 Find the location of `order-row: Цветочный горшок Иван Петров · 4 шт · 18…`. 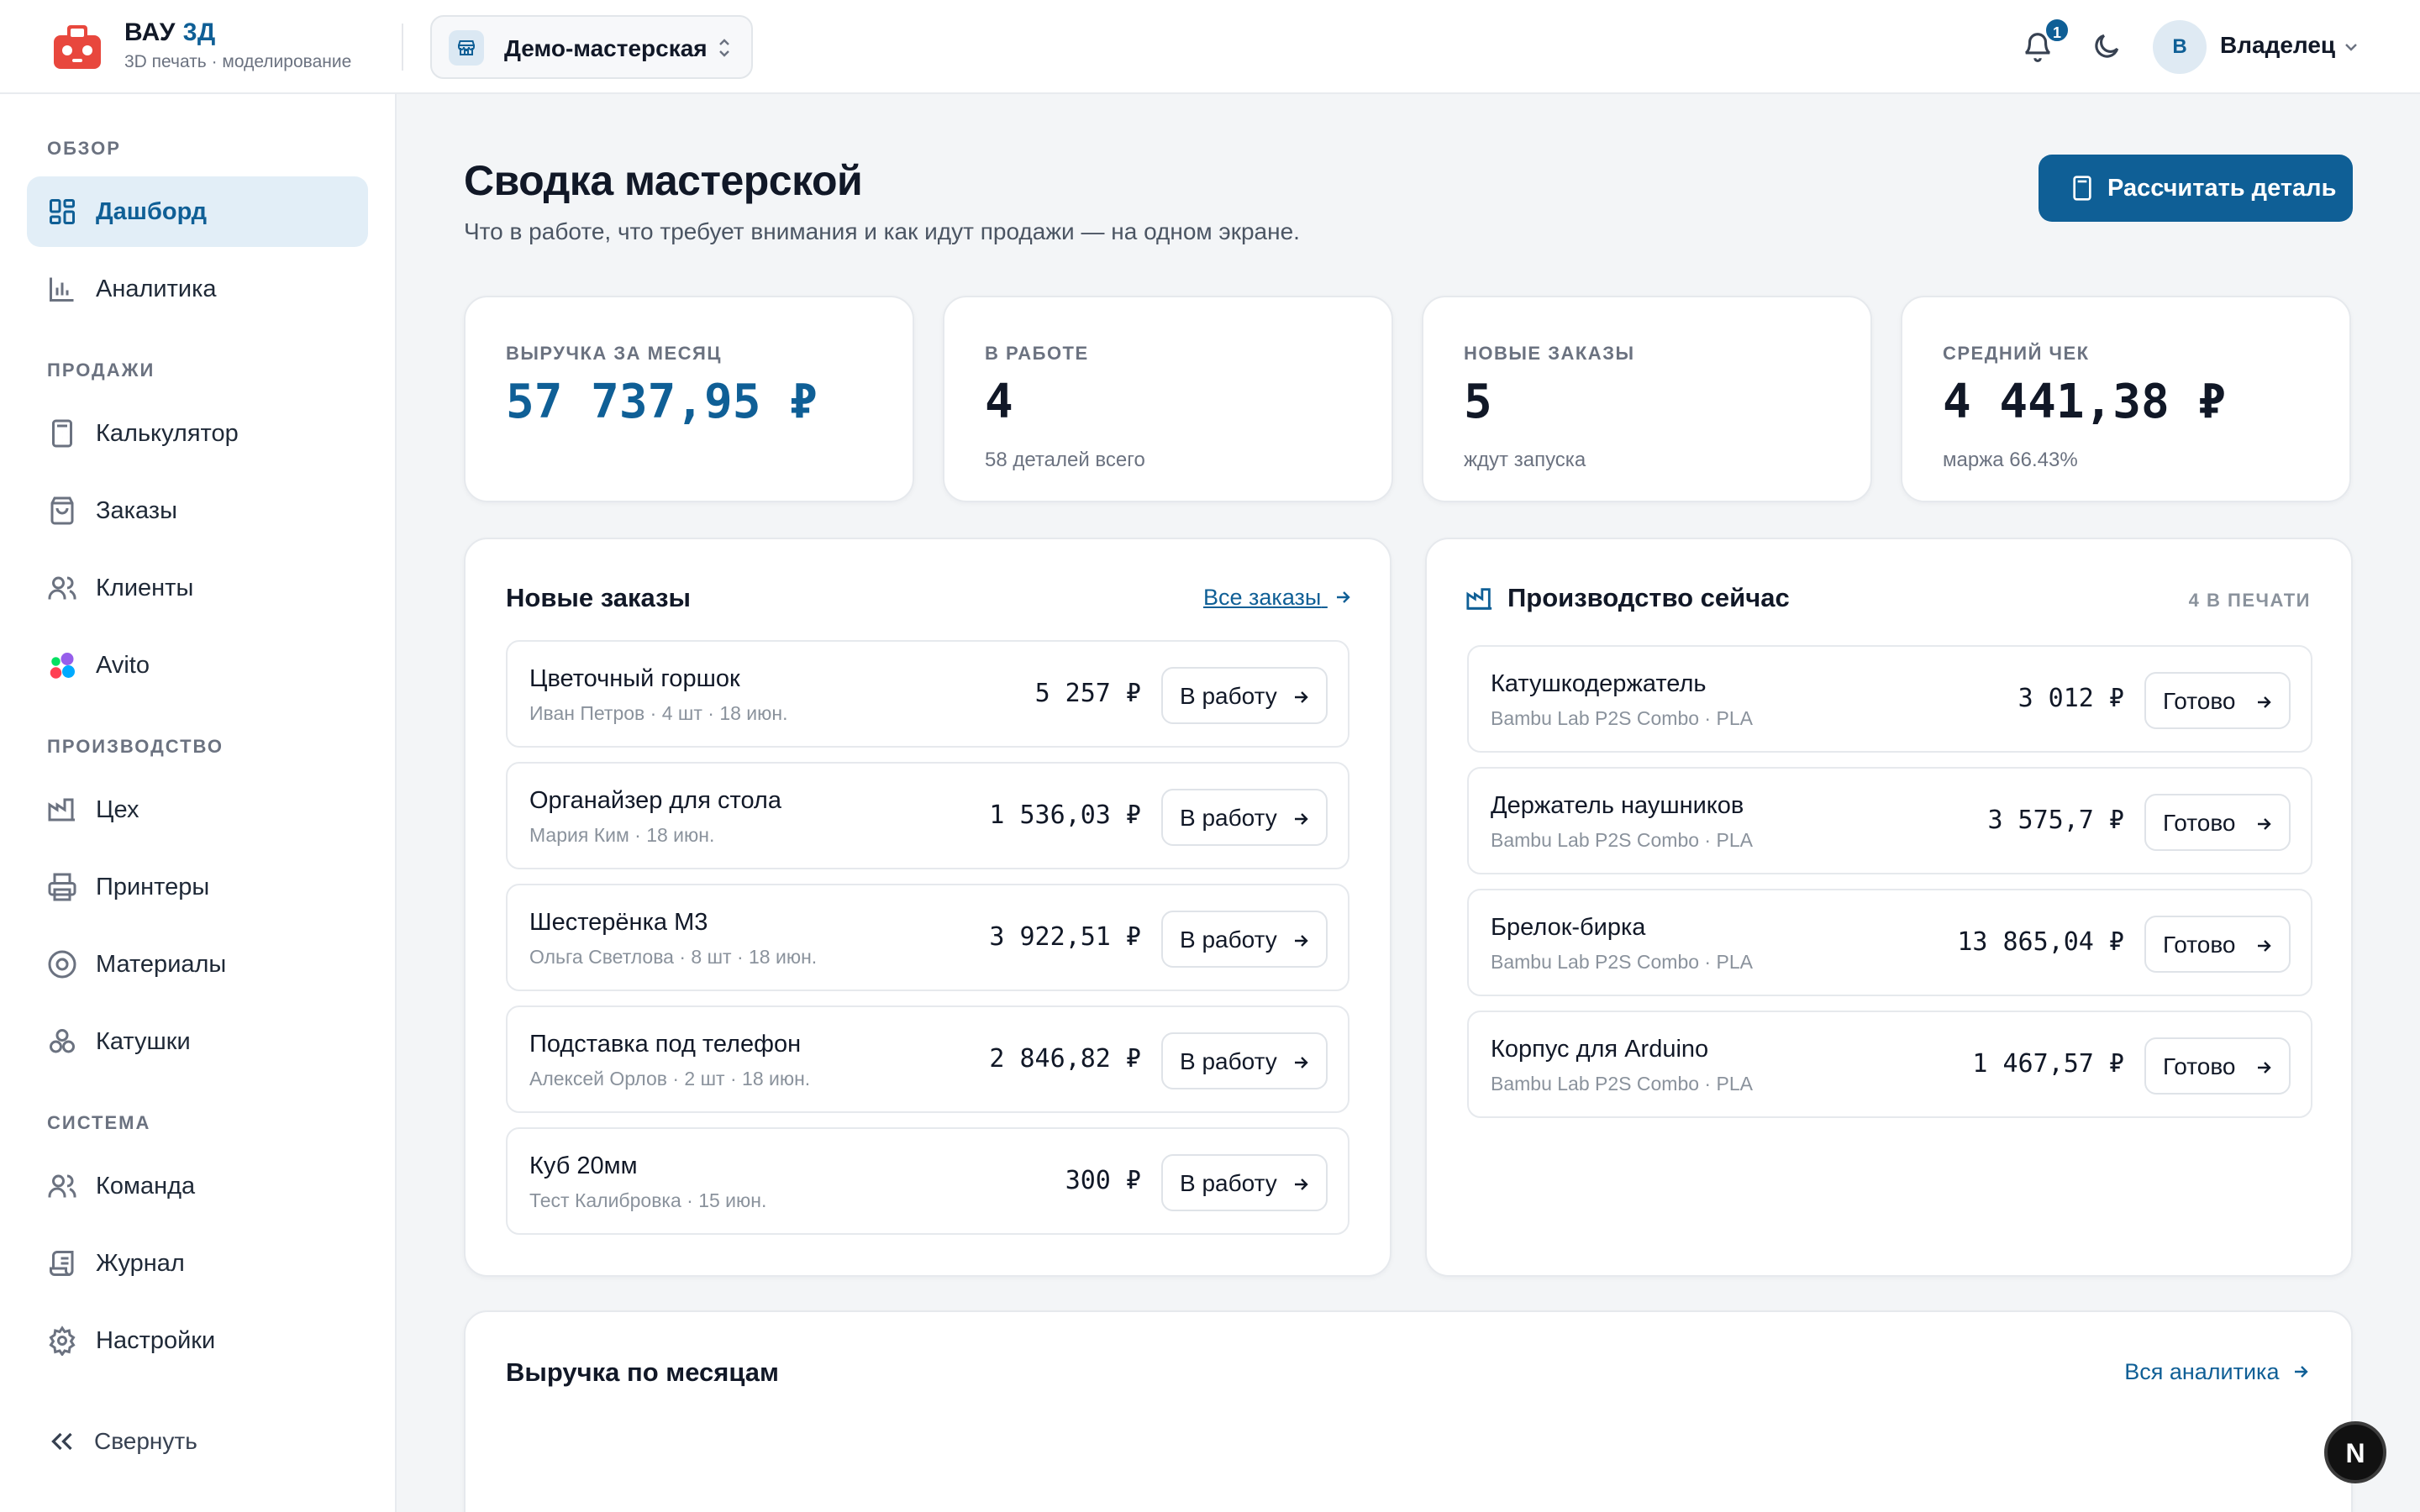

order-row: Цветочный горшок Иван Петров · 4 шт · 18… is located at coordinates (928, 694).